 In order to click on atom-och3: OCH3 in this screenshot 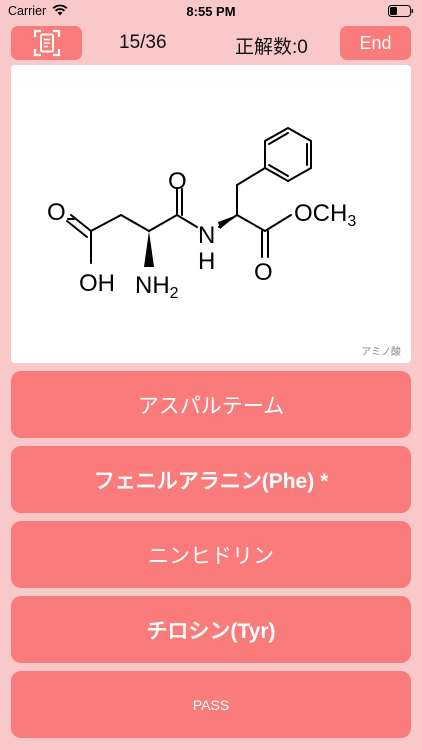, I will do `click(325, 215)`.